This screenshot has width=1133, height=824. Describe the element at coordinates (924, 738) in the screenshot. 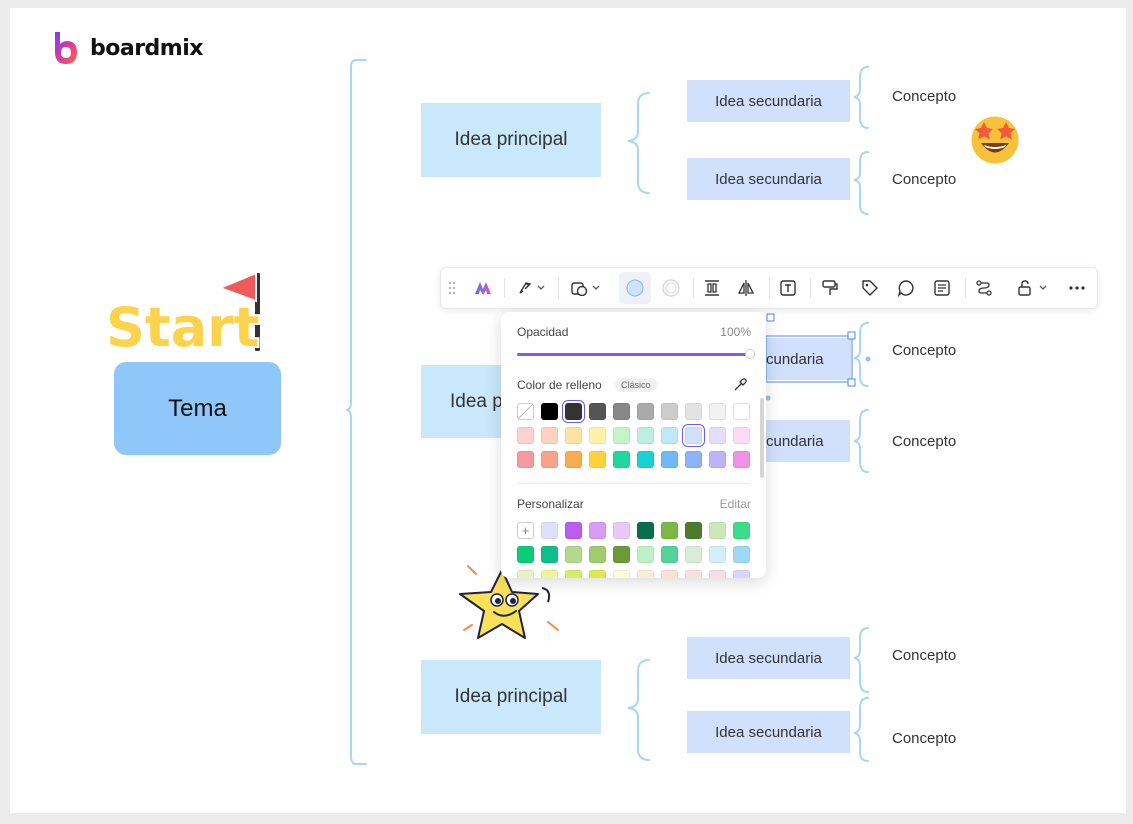

I see `concept-6: Concepto` at that location.